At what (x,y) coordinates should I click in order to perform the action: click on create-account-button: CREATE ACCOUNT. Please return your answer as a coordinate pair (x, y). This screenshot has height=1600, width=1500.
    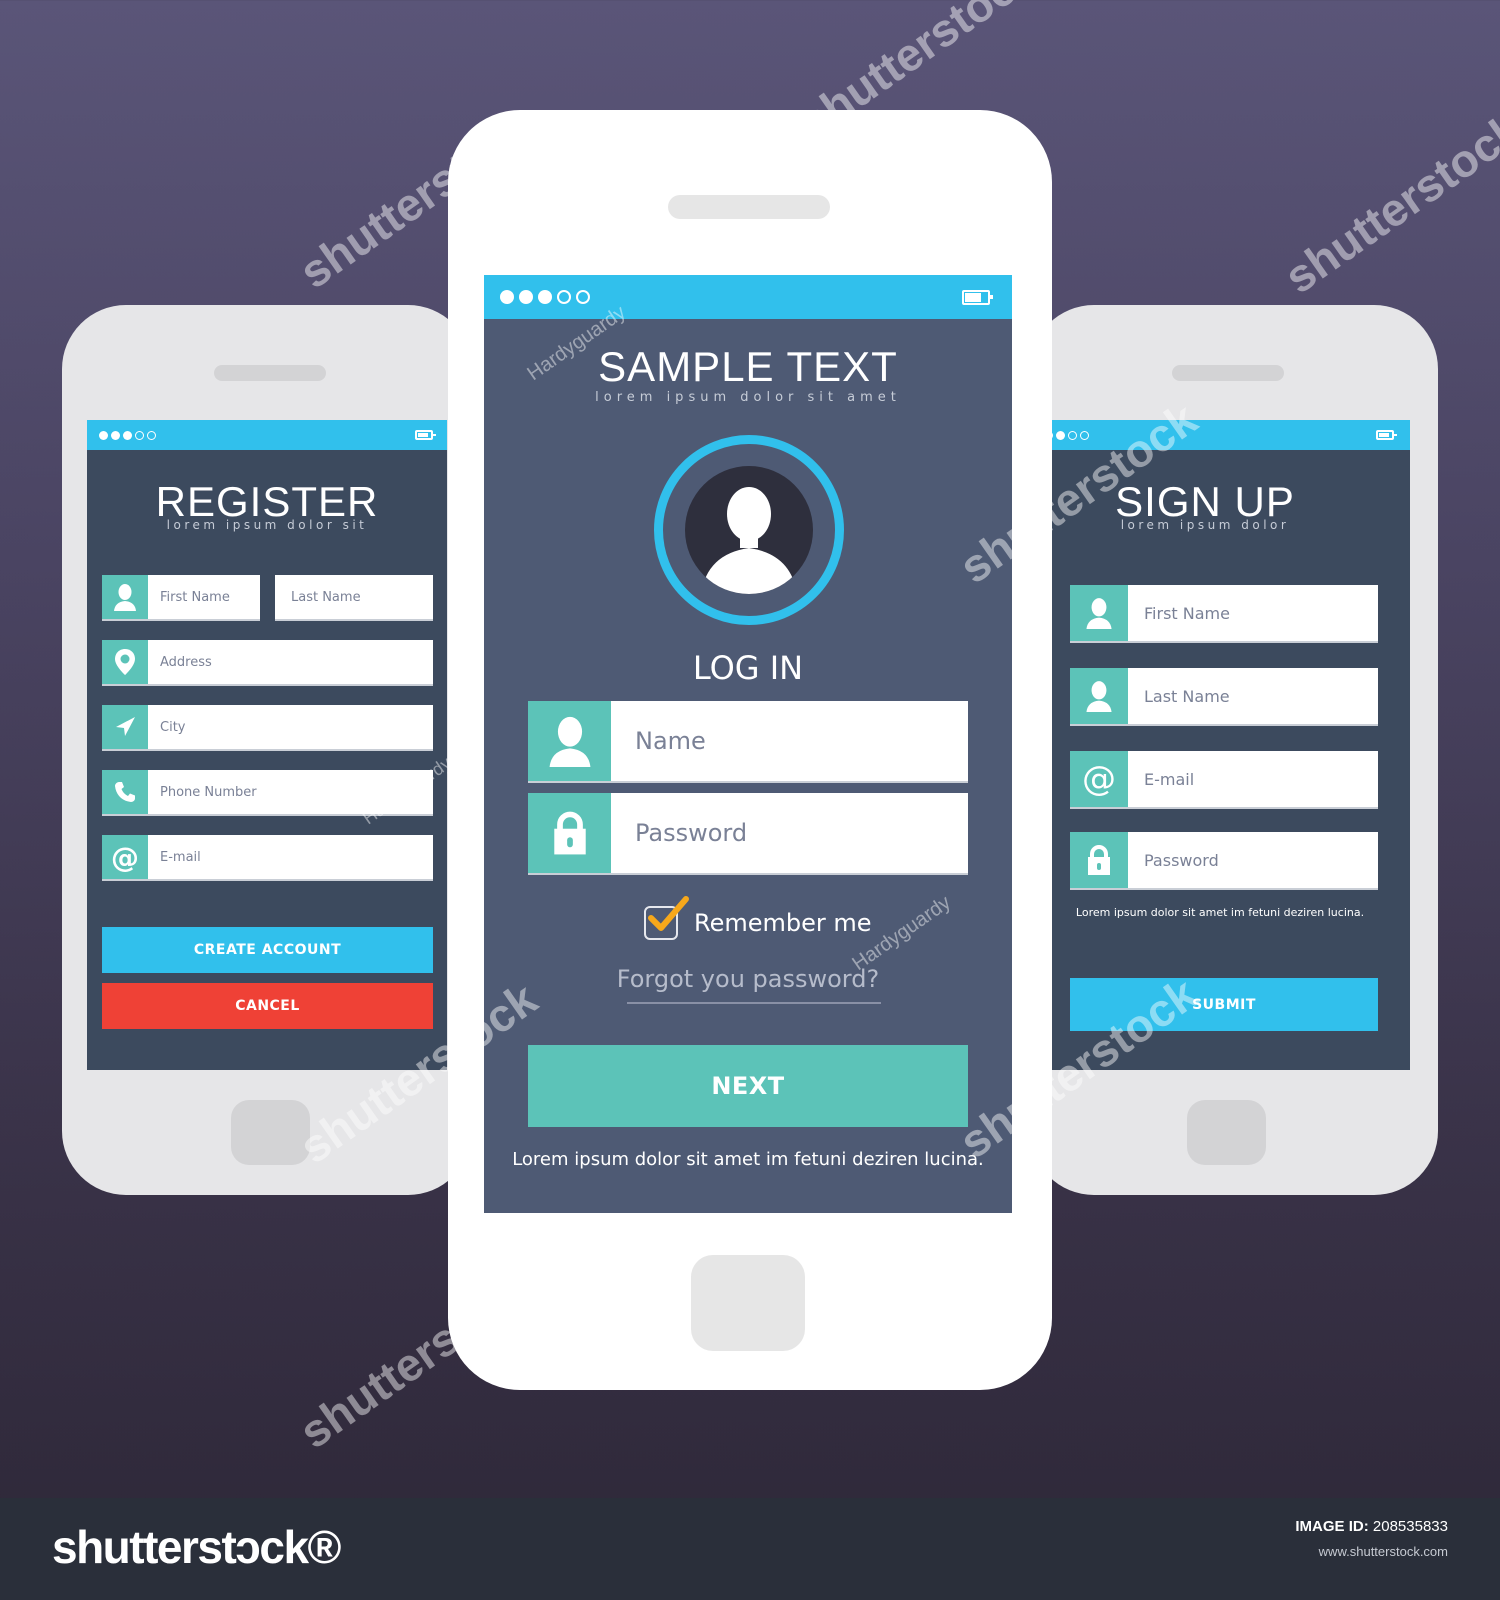
    Looking at the image, I should click on (267, 950).